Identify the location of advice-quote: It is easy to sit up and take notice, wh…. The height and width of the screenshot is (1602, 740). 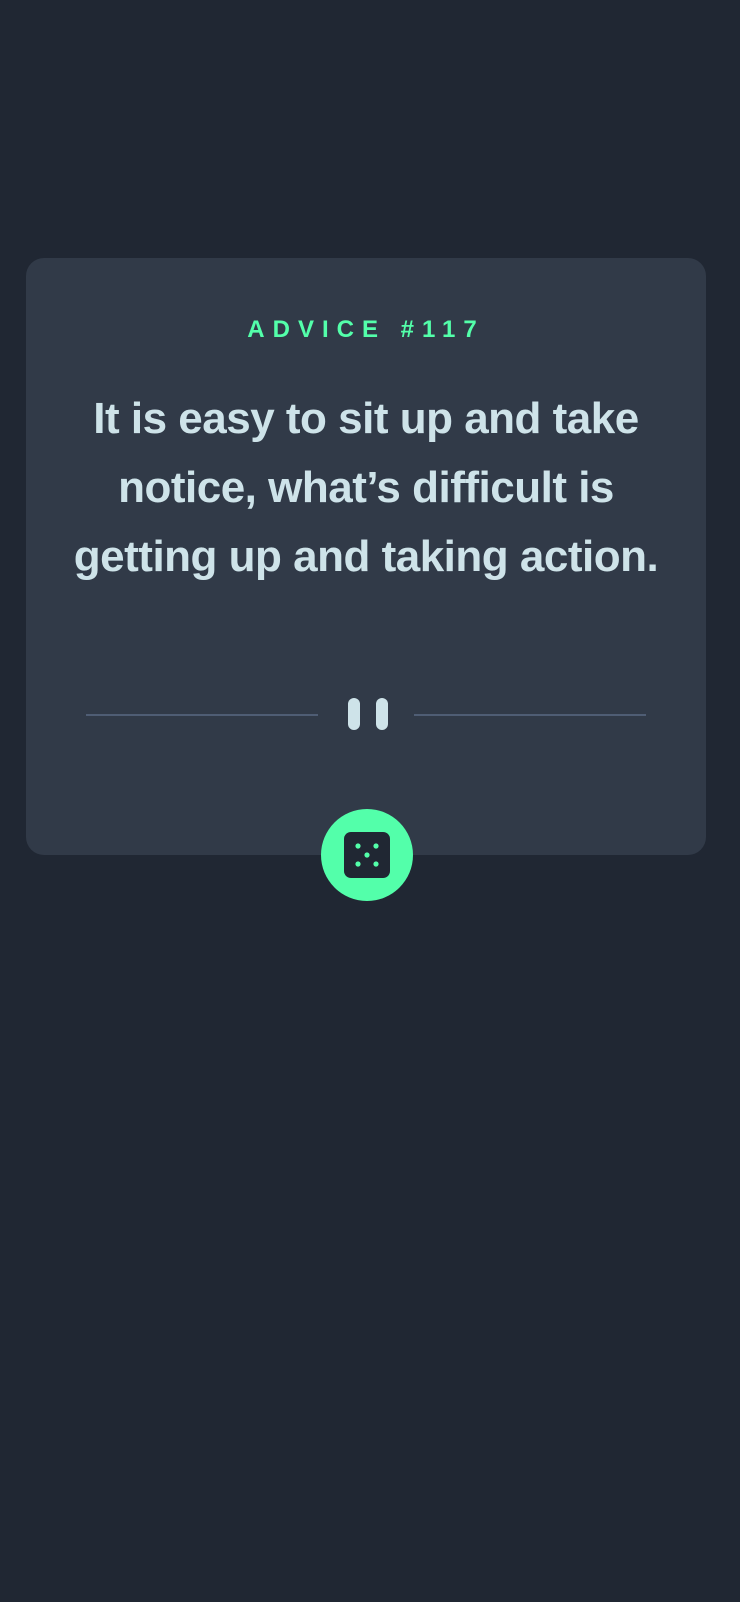
(366, 487).